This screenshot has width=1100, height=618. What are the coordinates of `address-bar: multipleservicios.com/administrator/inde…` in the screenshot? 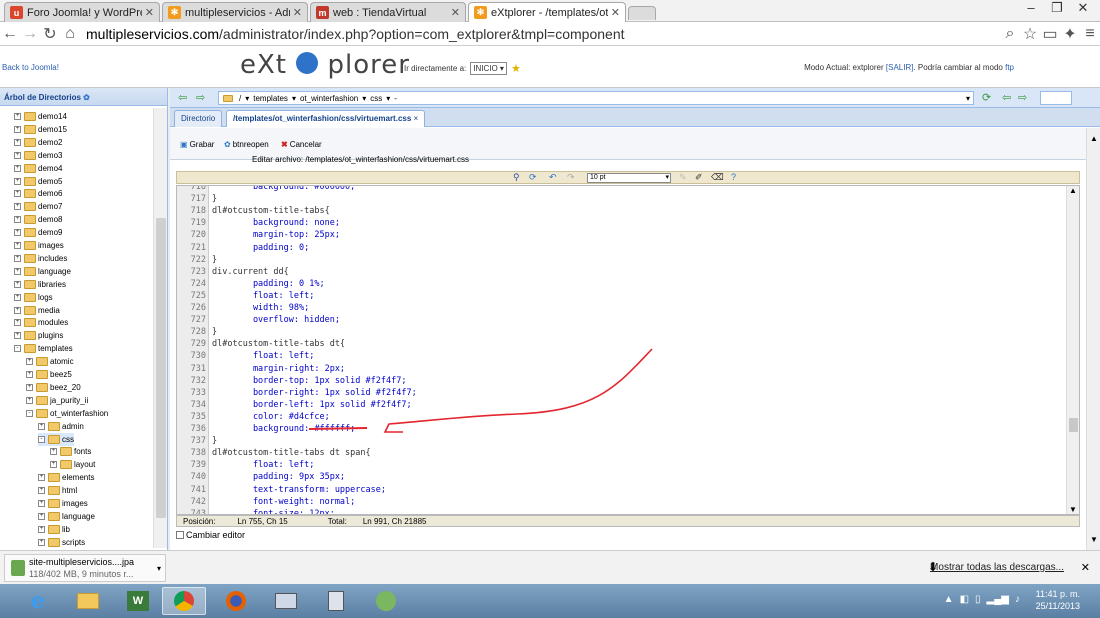 It's located at (543, 34).